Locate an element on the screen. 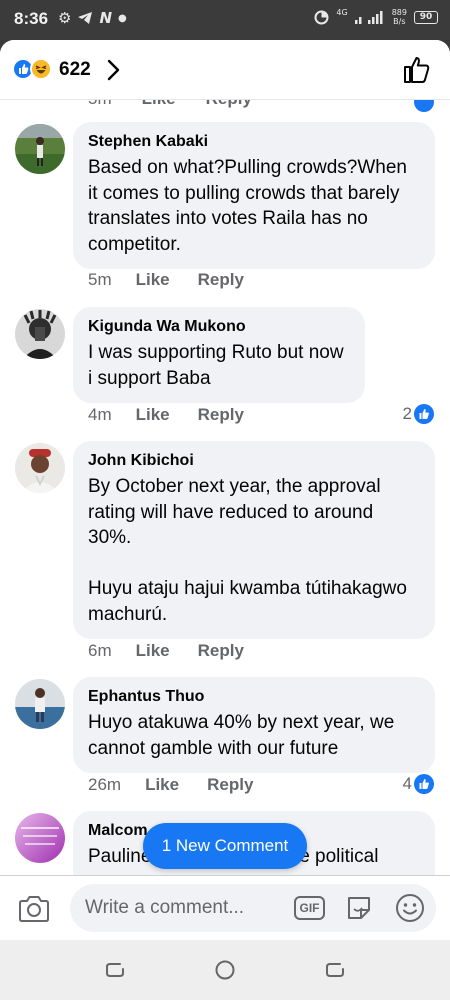 This screenshot has height=1000, width=450. home-icon is located at coordinates (225, 970).